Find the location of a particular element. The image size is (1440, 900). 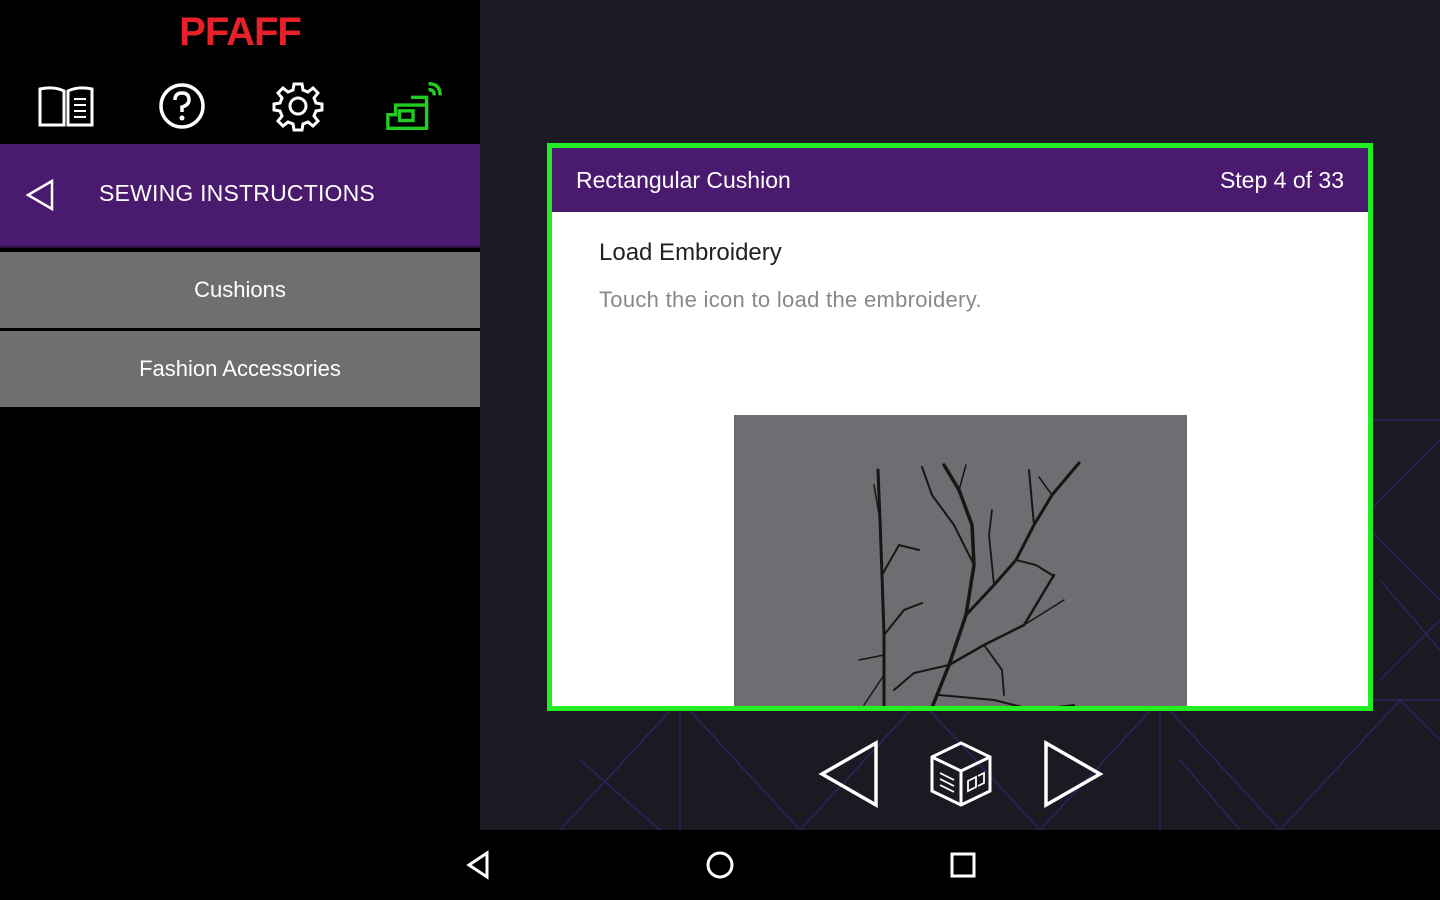

project-title: Rectangular Cushion is located at coordinates (683, 180).